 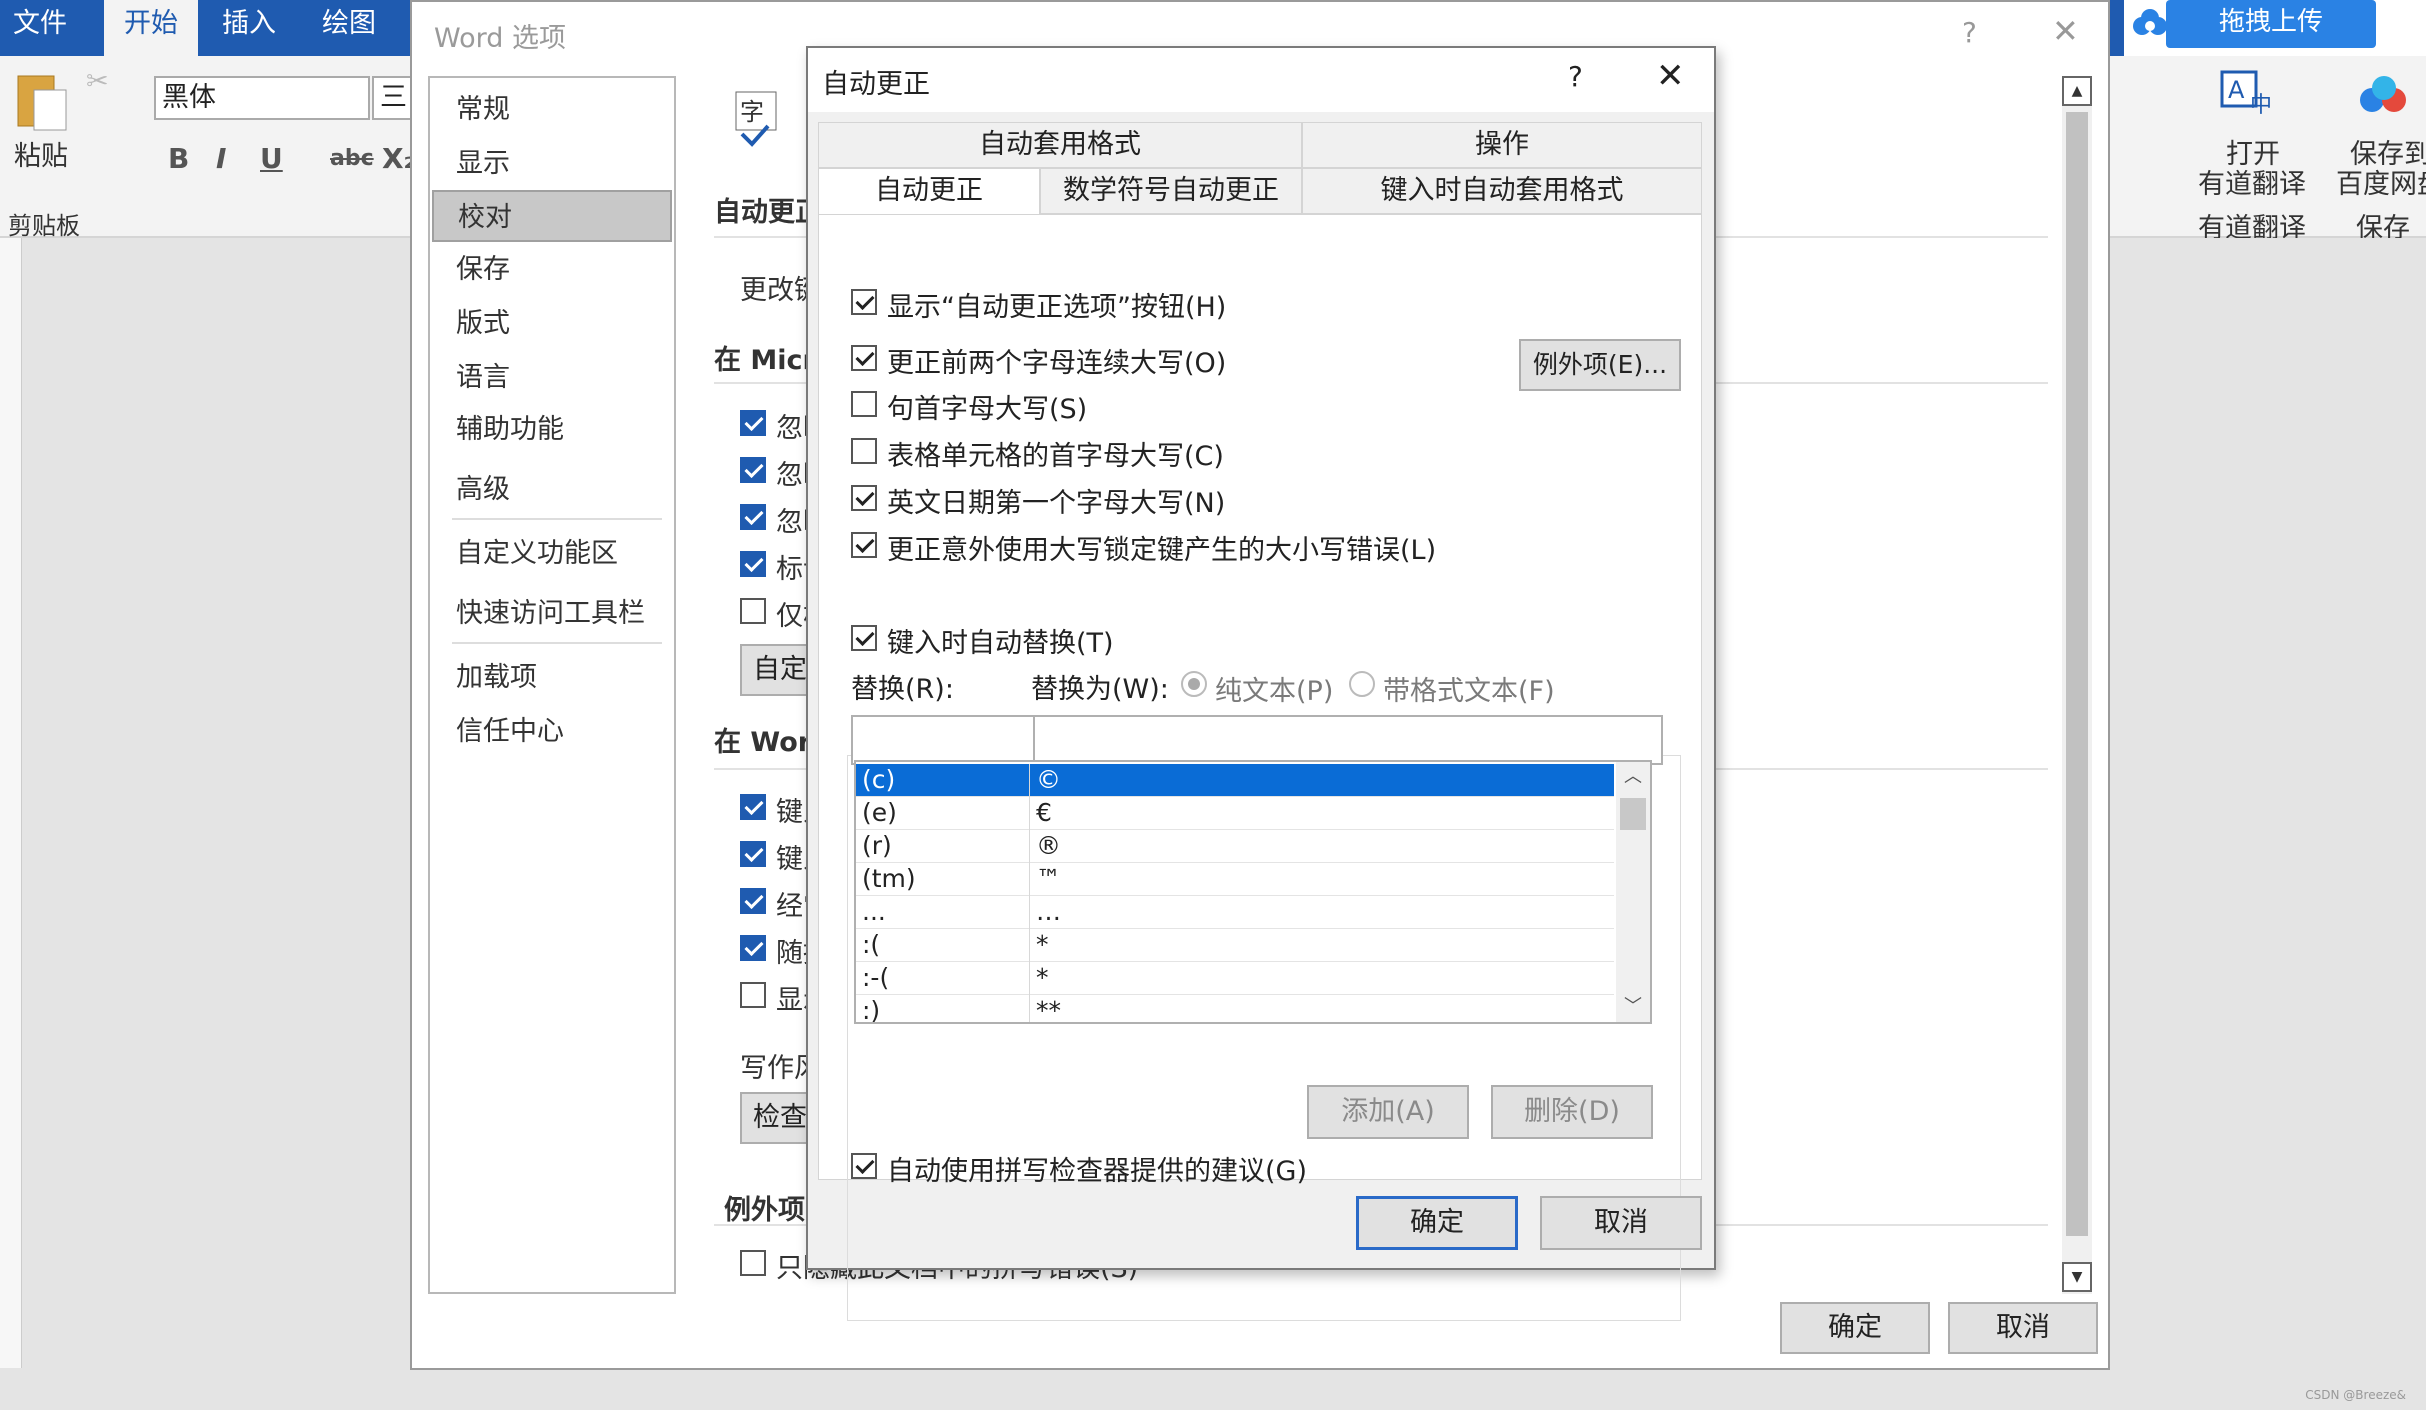 What do you see at coordinates (1235, 1009) in the screenshot?
I see `table-row: :) **` at bounding box center [1235, 1009].